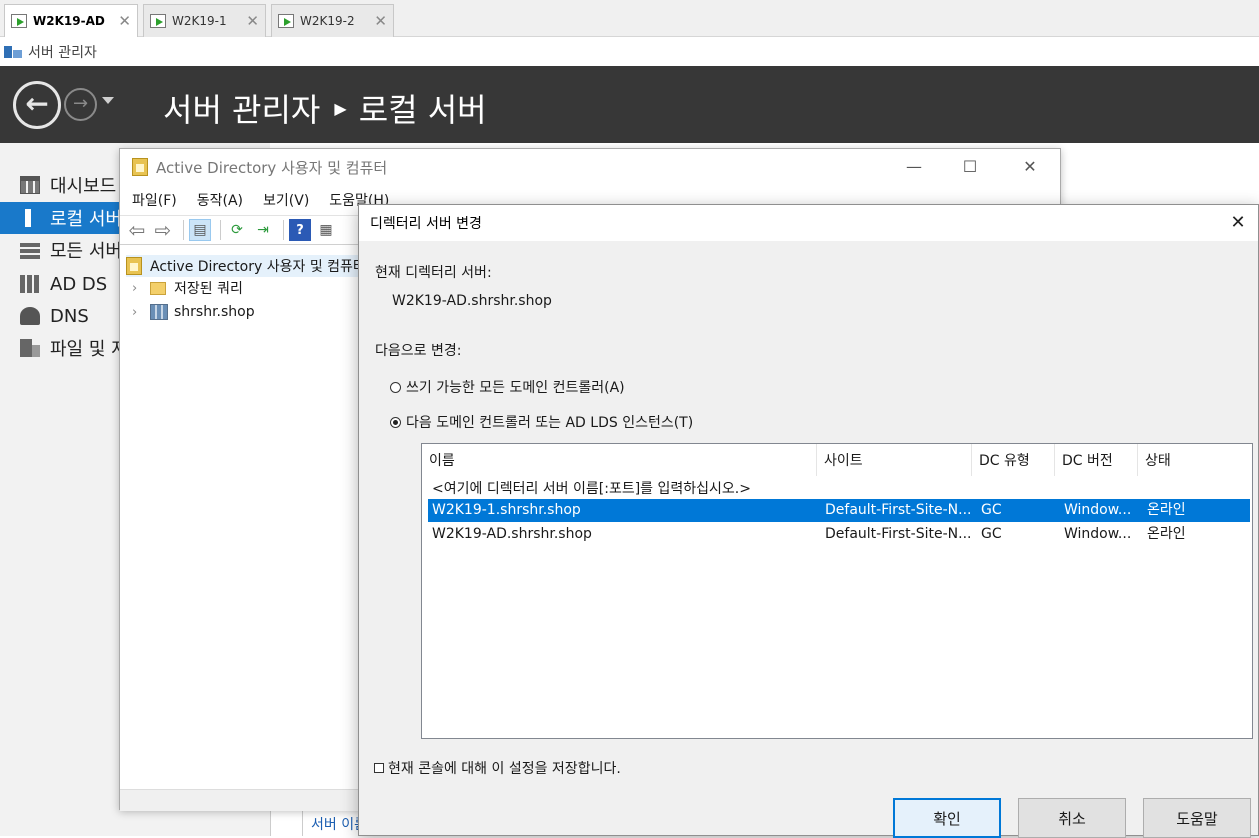 The image size is (1259, 838). I want to click on vm-tab-label: W2K19-AD, so click(69, 21).